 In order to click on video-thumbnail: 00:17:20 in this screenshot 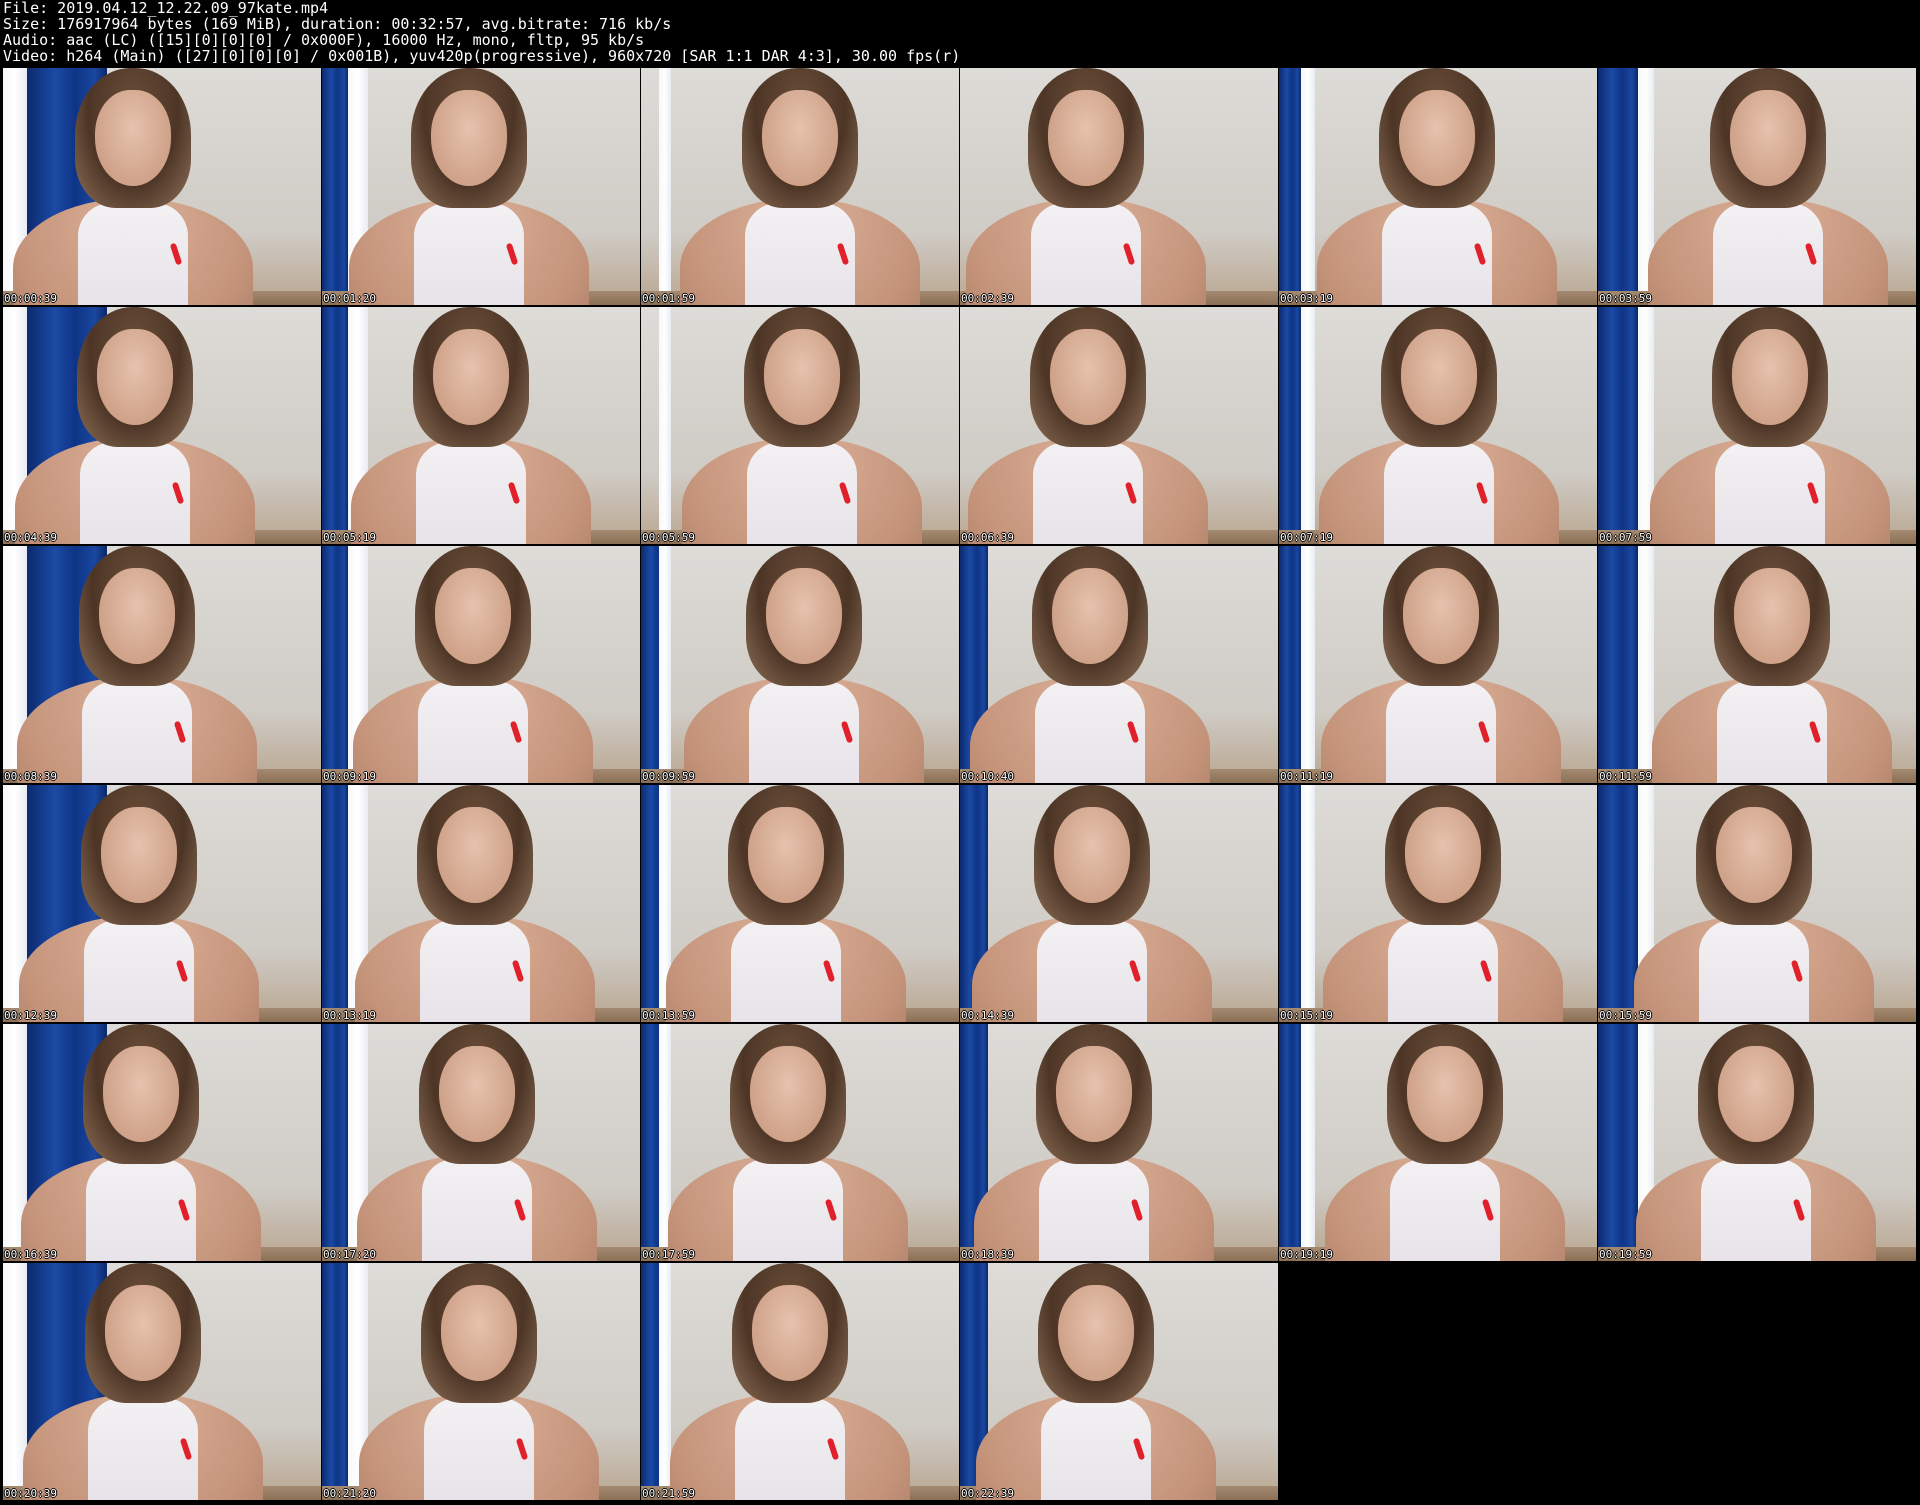, I will do `click(481, 1142)`.